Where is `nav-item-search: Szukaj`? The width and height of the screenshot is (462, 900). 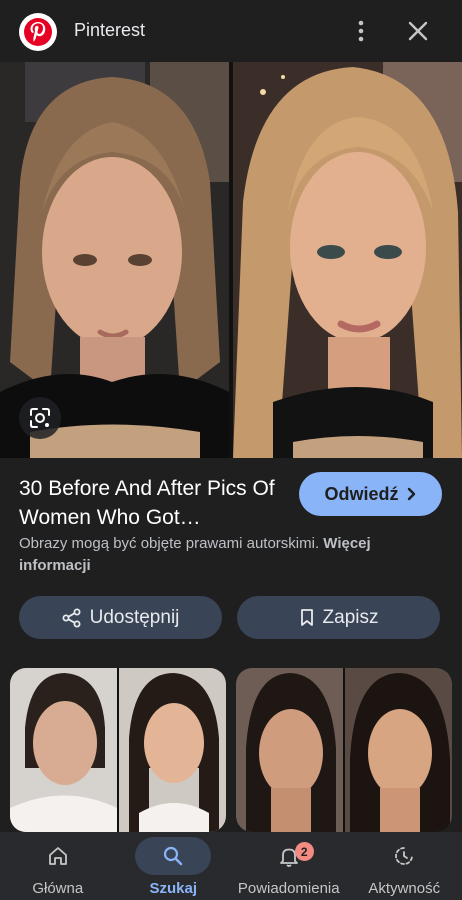
nav-item-search: Szukaj is located at coordinates (174, 866).